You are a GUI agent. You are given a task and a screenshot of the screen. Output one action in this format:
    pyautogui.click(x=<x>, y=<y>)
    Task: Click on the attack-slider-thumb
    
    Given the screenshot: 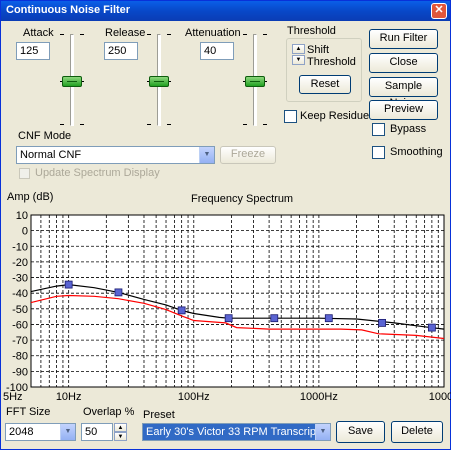 What is the action you would take?
    pyautogui.click(x=72, y=81)
    